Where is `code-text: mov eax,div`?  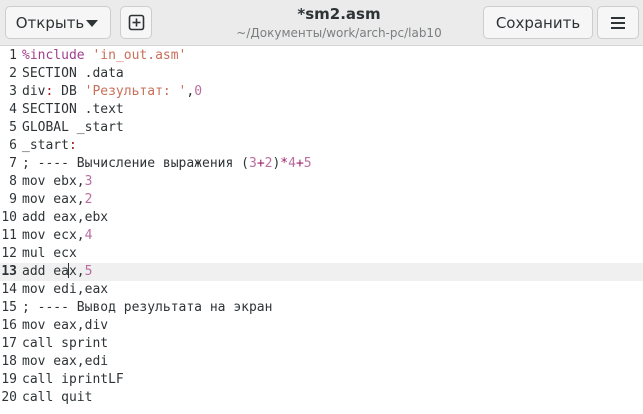
code-text: mov eax,div is located at coordinates (65, 326).